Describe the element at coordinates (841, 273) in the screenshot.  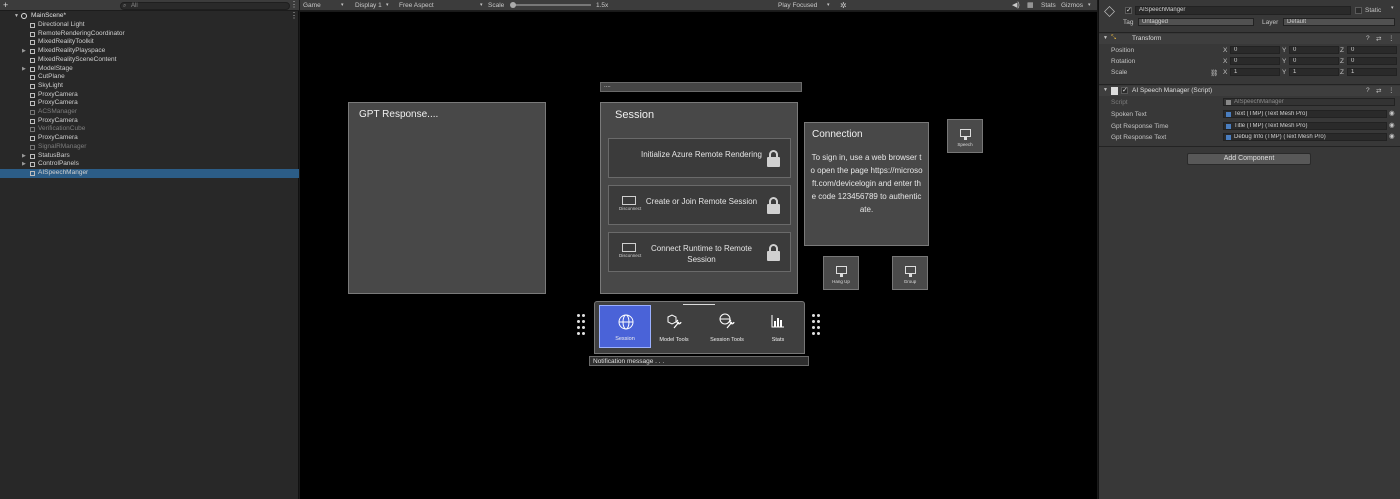
I see `hang-up-button: Hang Up` at that location.